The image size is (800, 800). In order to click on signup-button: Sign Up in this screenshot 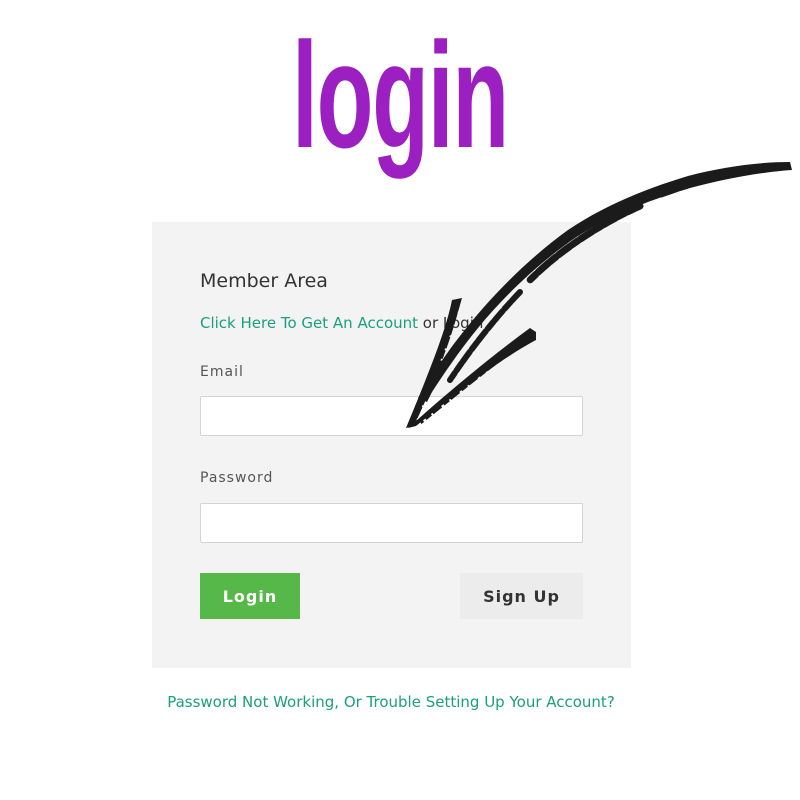, I will do `click(521, 596)`.